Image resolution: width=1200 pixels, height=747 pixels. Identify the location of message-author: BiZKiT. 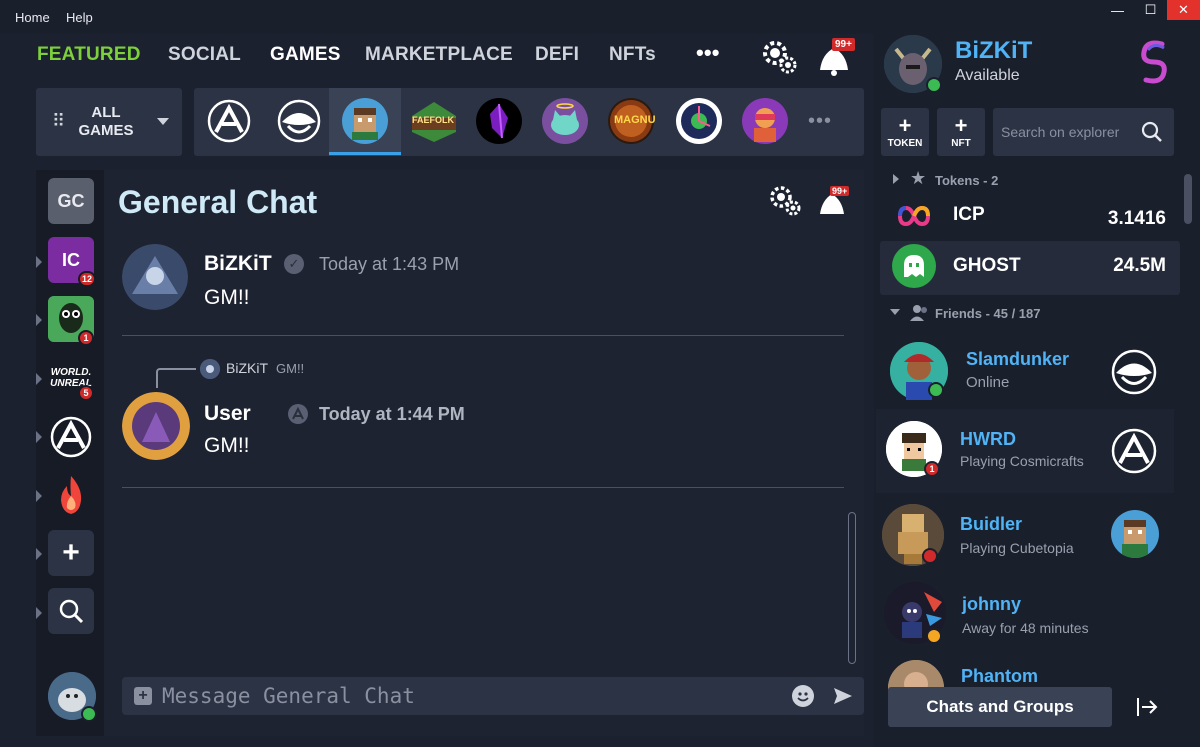
(238, 264).